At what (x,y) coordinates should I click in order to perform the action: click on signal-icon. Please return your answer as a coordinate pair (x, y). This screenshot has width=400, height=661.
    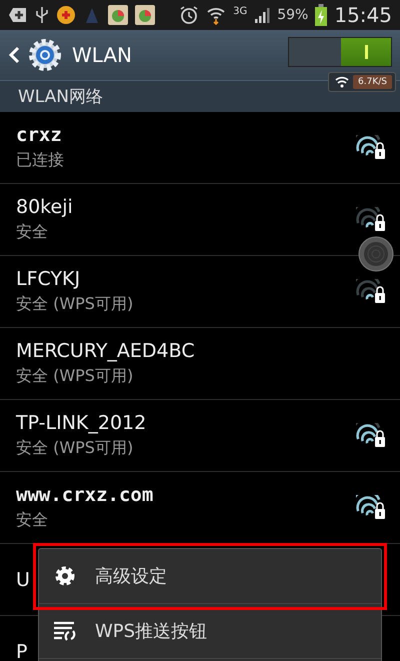
    Looking at the image, I should click on (262, 15).